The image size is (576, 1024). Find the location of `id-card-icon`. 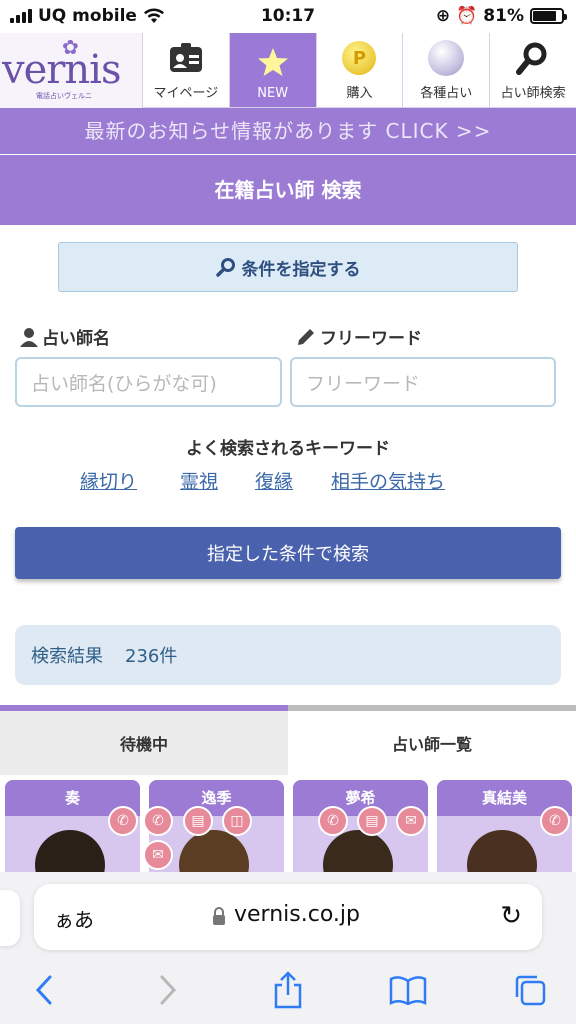

id-card-icon is located at coordinates (185, 57).